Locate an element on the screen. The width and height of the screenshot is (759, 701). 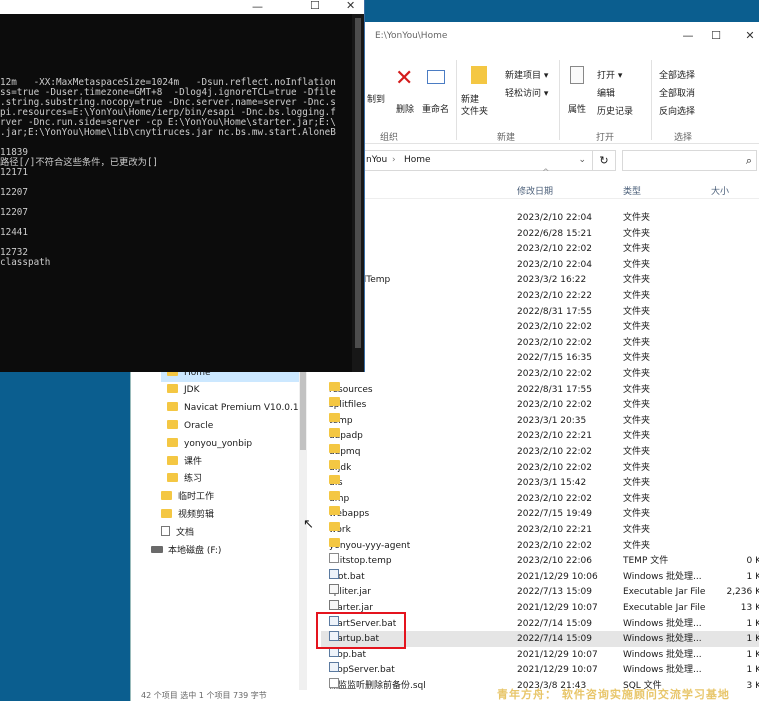
file-row: uapmq 2023/2/10 22:02 文件夹 is located at coordinates (540, 452).